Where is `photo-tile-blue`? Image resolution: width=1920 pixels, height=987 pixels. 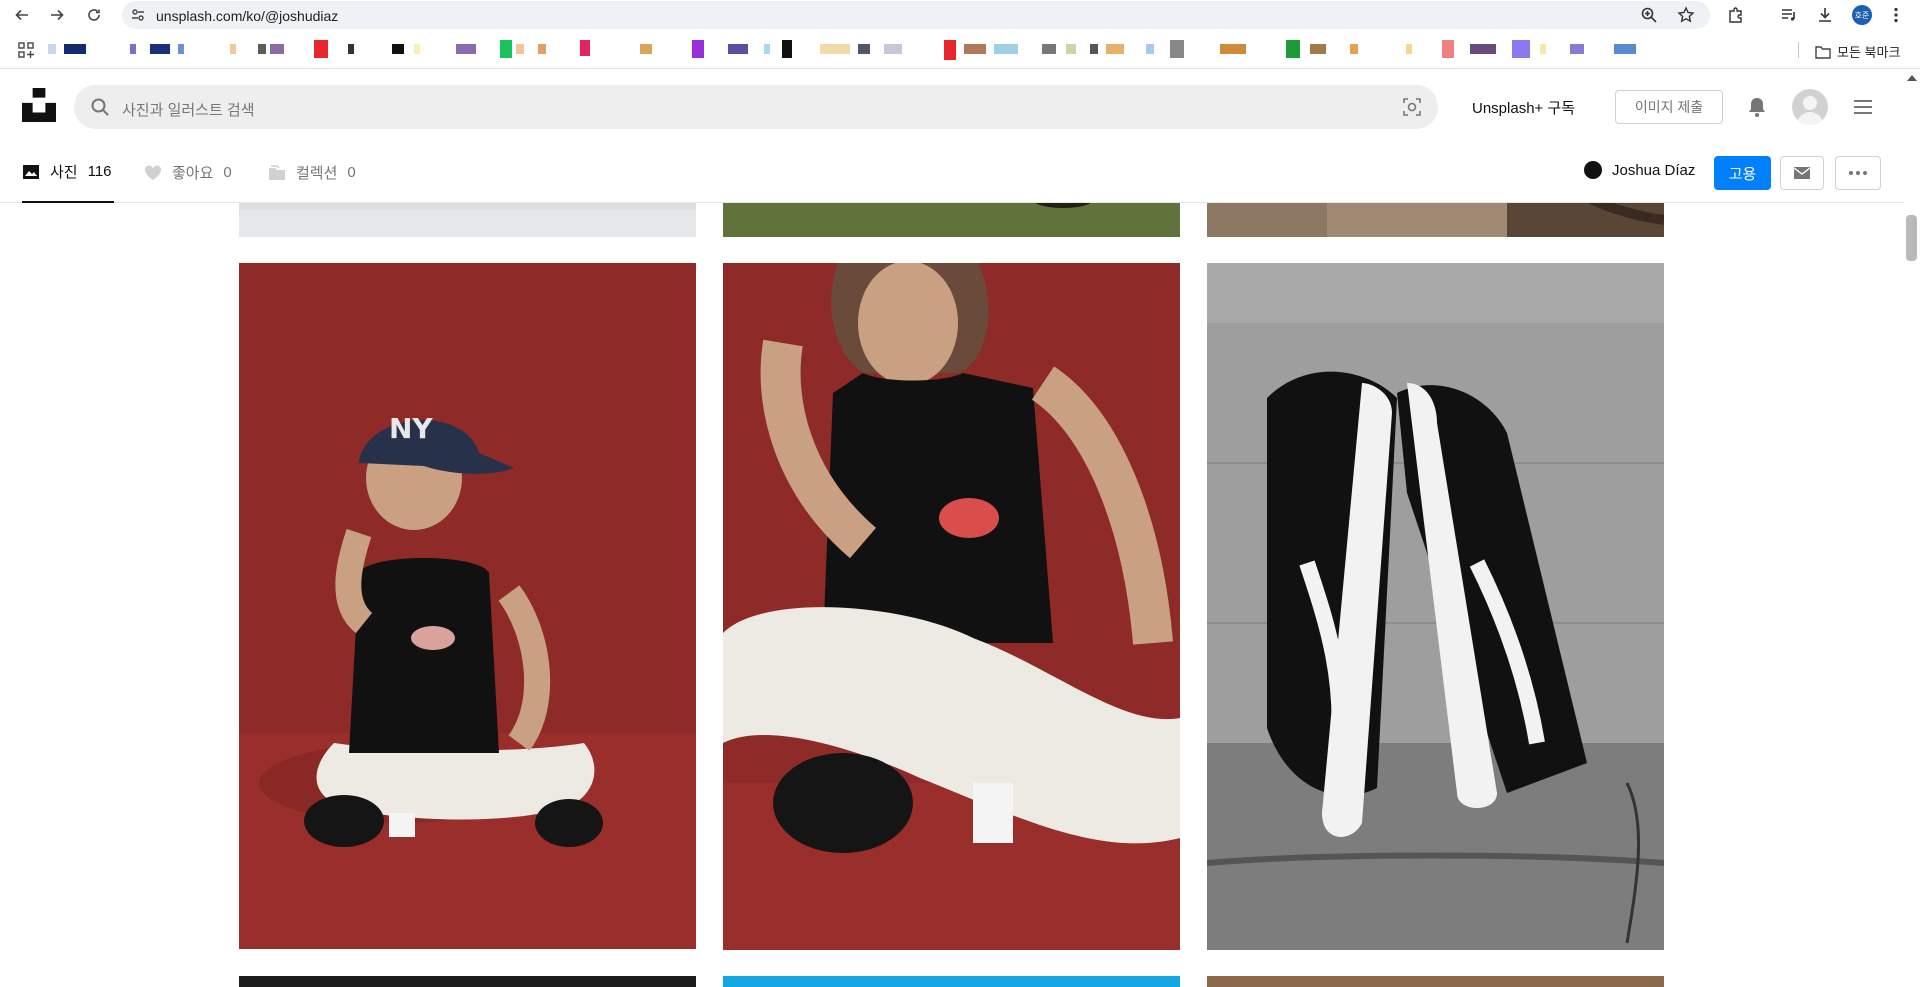
photo-tile-blue is located at coordinates (951, 981).